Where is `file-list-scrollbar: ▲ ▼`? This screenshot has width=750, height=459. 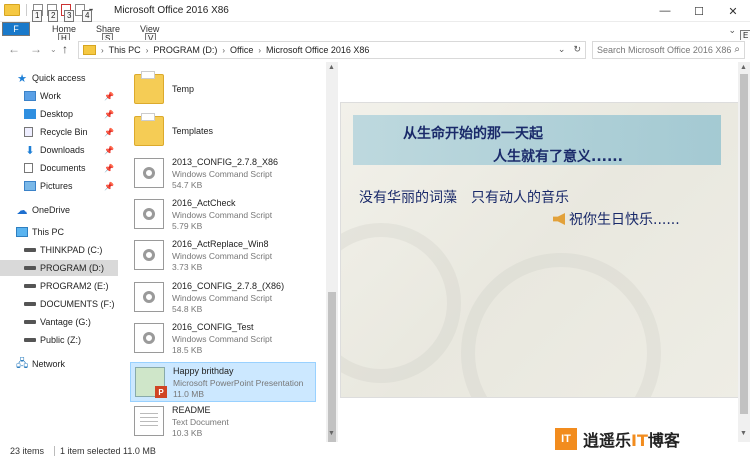
file-list-scrollbar: ▲ ▼ is located at coordinates (332, 260).